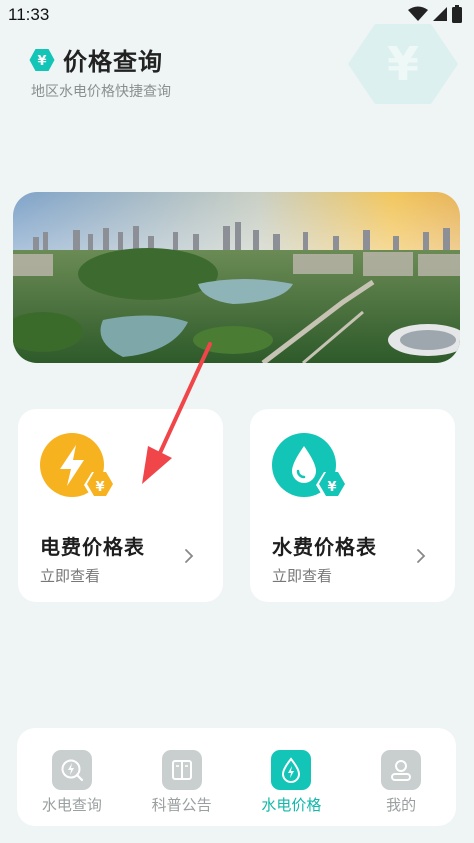  What do you see at coordinates (352, 505) in the screenshot?
I see `water-price-card: ¥ 水费价格表 立即查看` at bounding box center [352, 505].